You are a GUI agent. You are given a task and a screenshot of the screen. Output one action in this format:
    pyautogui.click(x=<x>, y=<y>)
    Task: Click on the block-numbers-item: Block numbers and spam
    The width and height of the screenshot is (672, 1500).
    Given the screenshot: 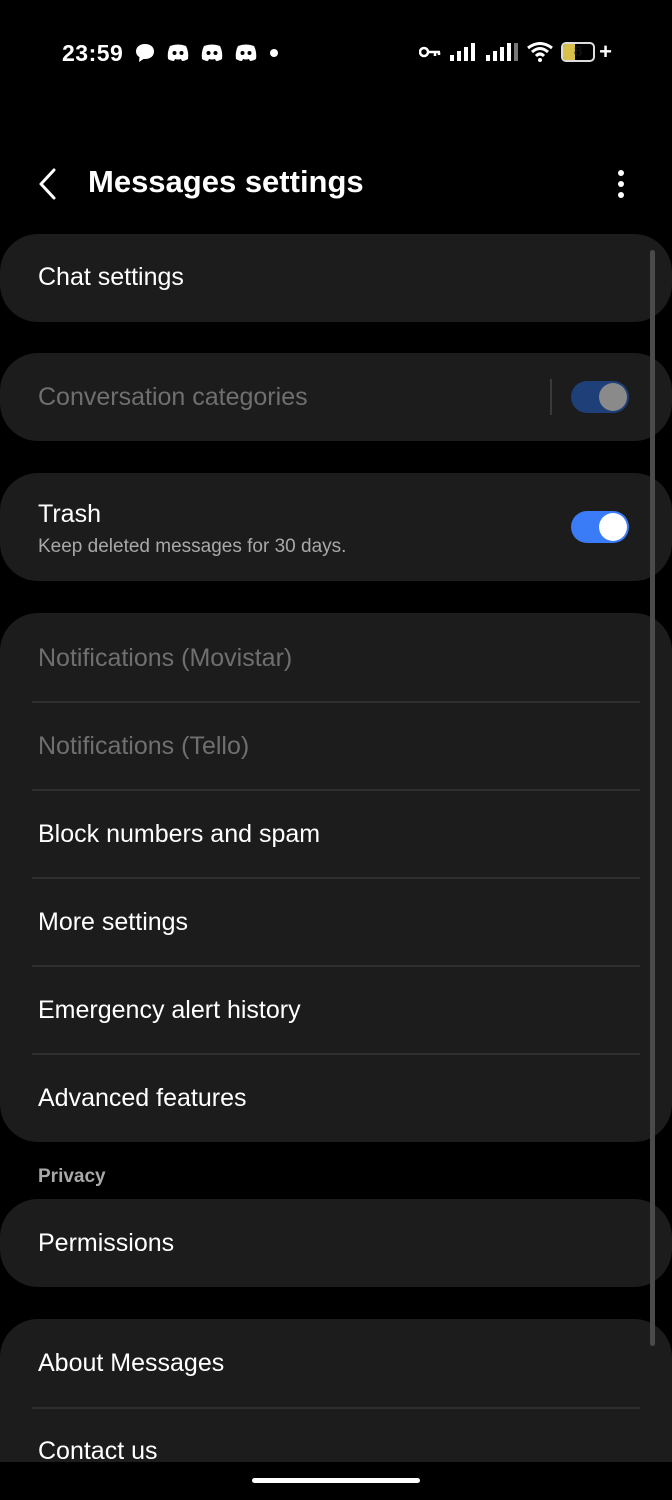 What is the action you would take?
    pyautogui.click(x=179, y=834)
    